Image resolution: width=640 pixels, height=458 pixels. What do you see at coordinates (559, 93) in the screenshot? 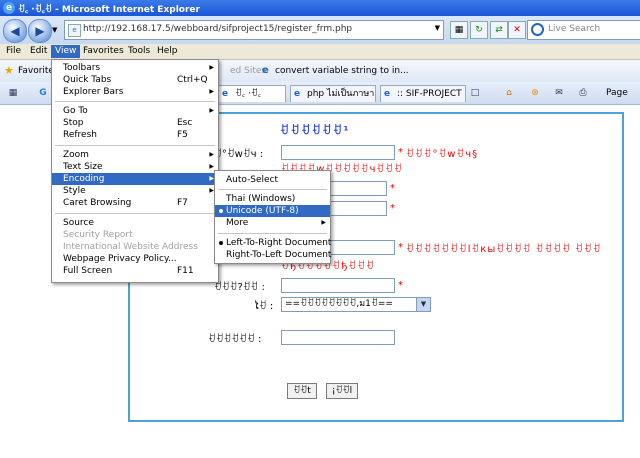
I see `mail-icon: ✉` at bounding box center [559, 93].